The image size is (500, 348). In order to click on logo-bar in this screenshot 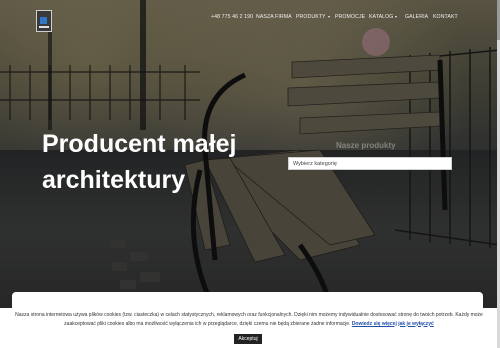, I will do `click(44, 27)`.